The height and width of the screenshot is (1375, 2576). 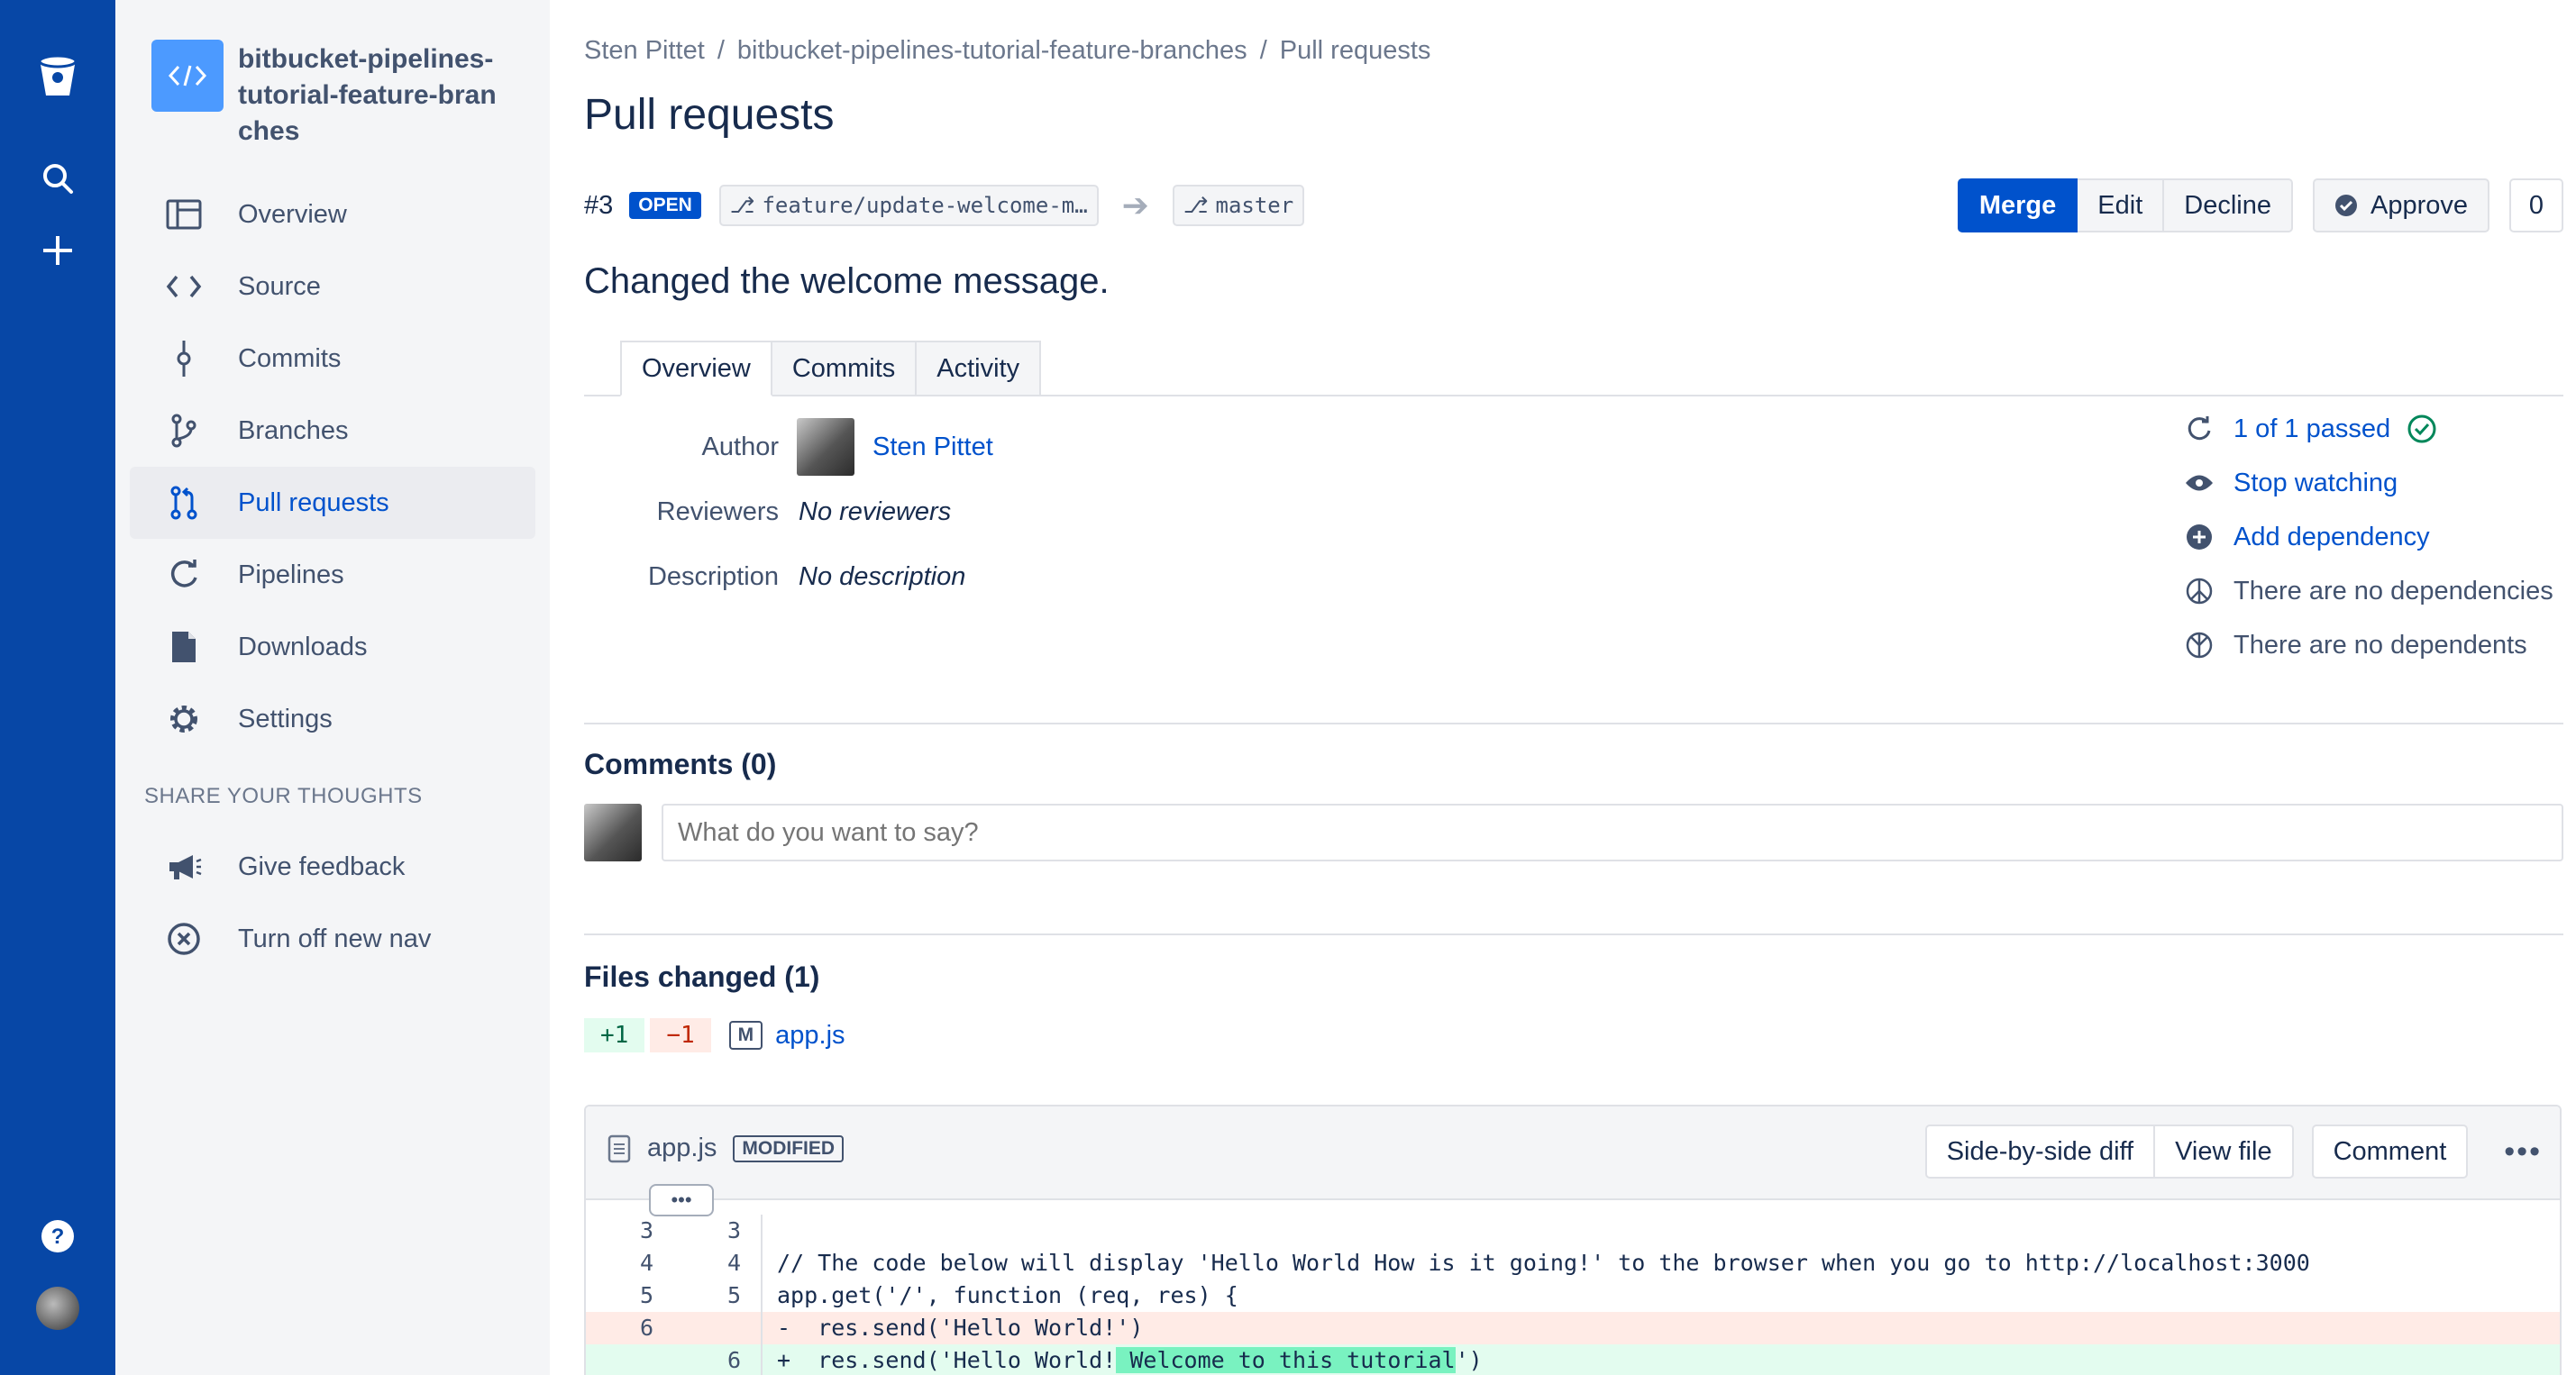 I want to click on add-dependency-link: Add dependency, so click(x=2331, y=537).